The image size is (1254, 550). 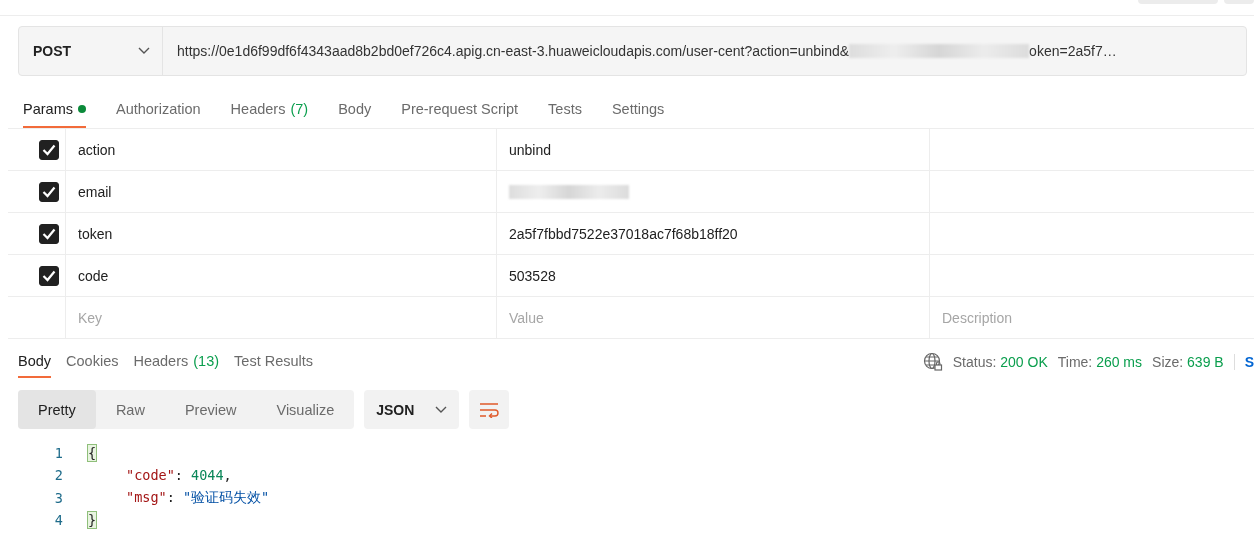 I want to click on request-tab: Settings, so click(x=638, y=110).